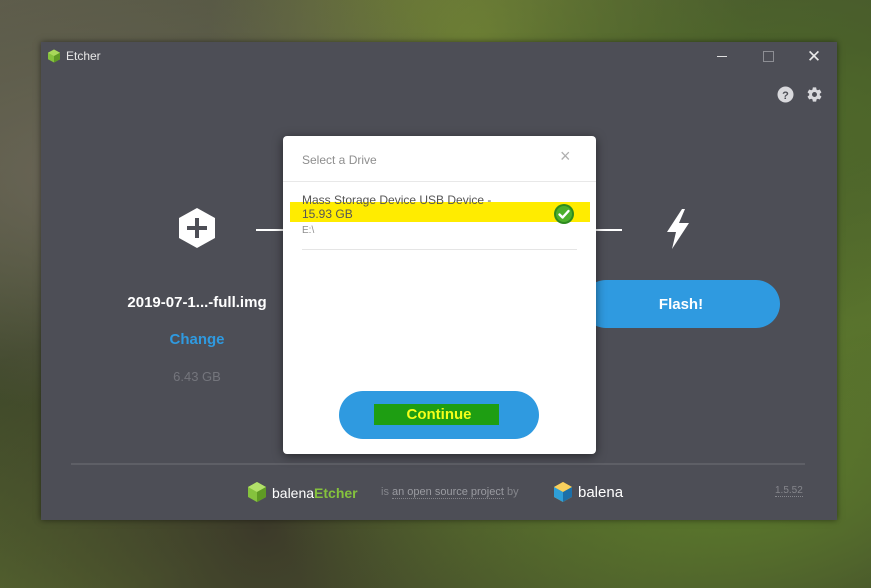  I want to click on image-step, so click(197, 228).